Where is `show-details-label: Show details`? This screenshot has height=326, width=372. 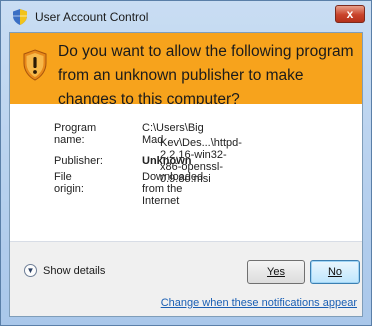 show-details-label: Show details is located at coordinates (74, 270).